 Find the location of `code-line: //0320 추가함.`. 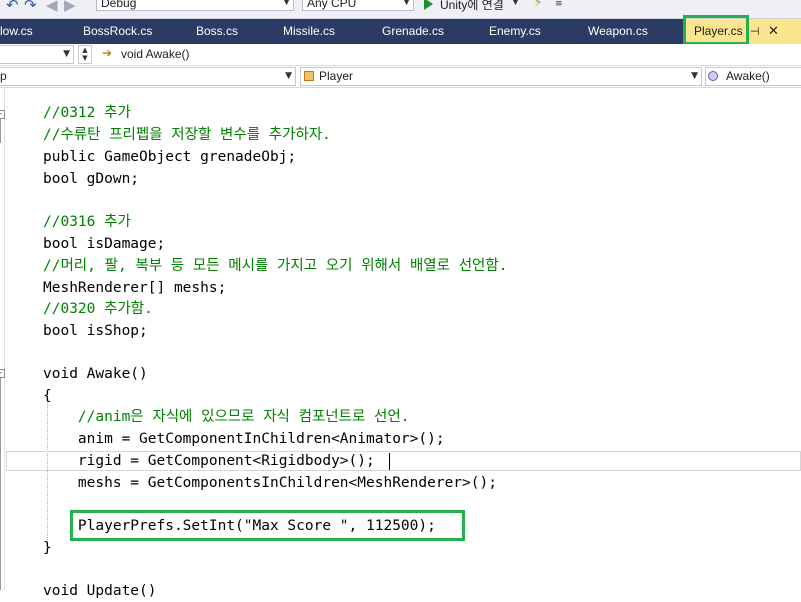

code-line: //0320 추가함. is located at coordinates (98, 309).